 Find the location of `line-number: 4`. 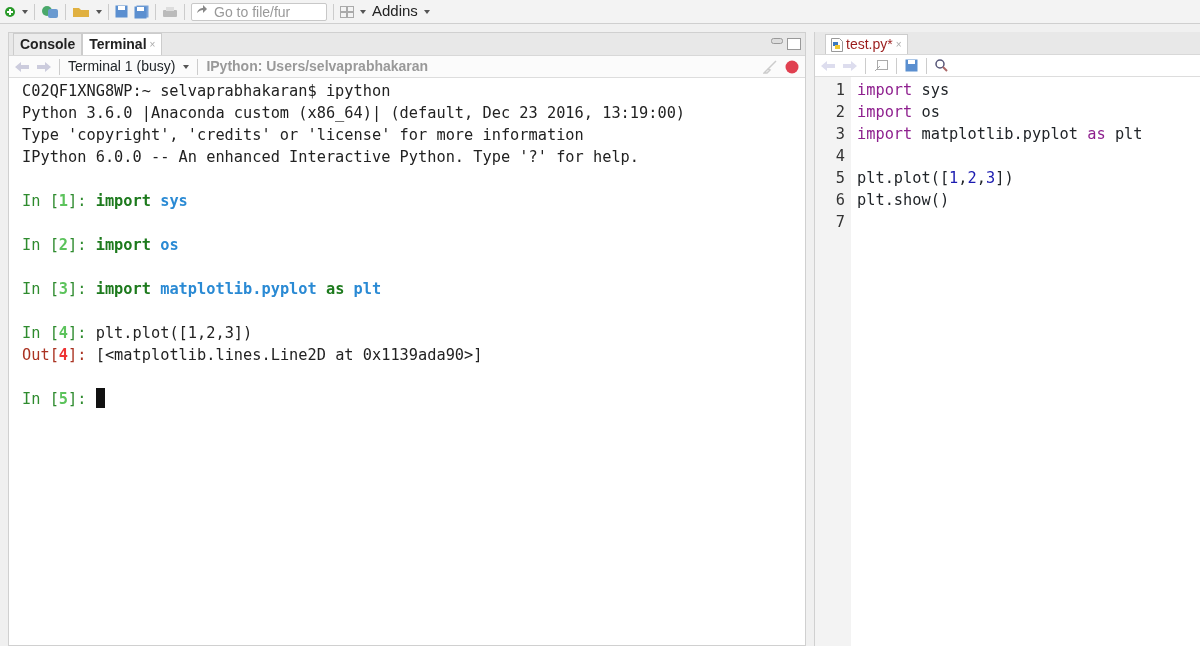

line-number: 4 is located at coordinates (839, 156).